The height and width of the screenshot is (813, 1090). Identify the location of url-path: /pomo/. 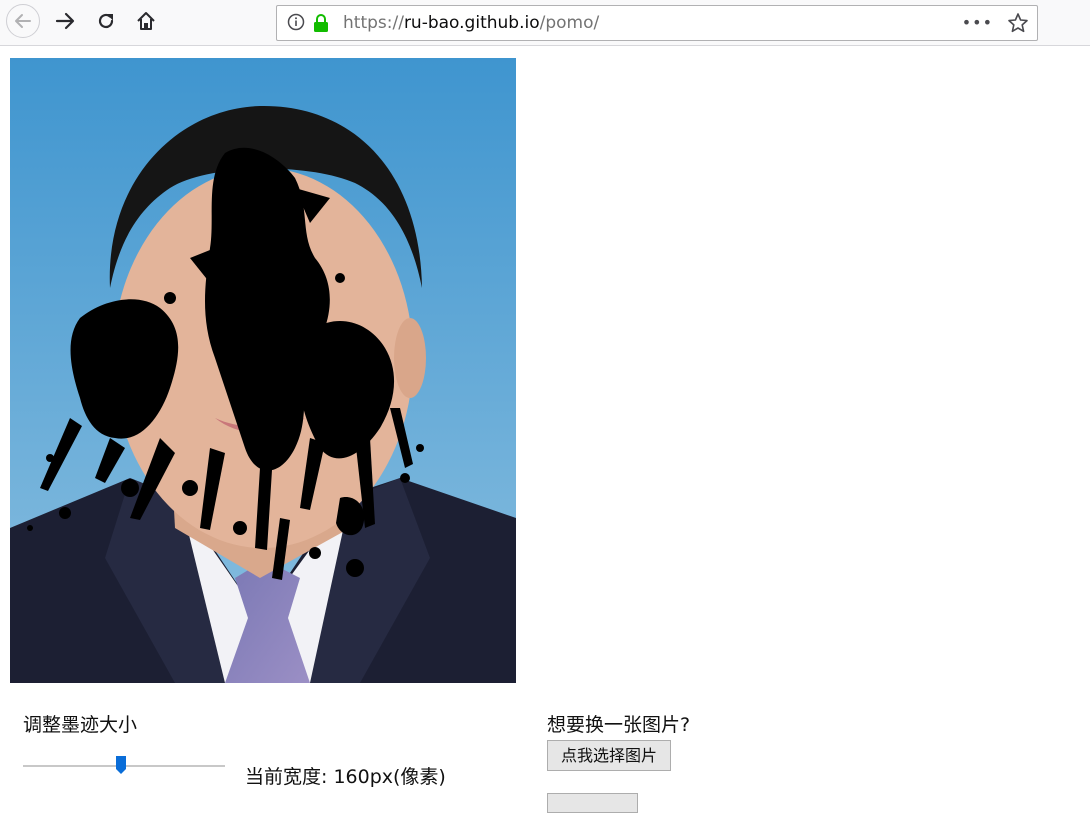
(569, 23).